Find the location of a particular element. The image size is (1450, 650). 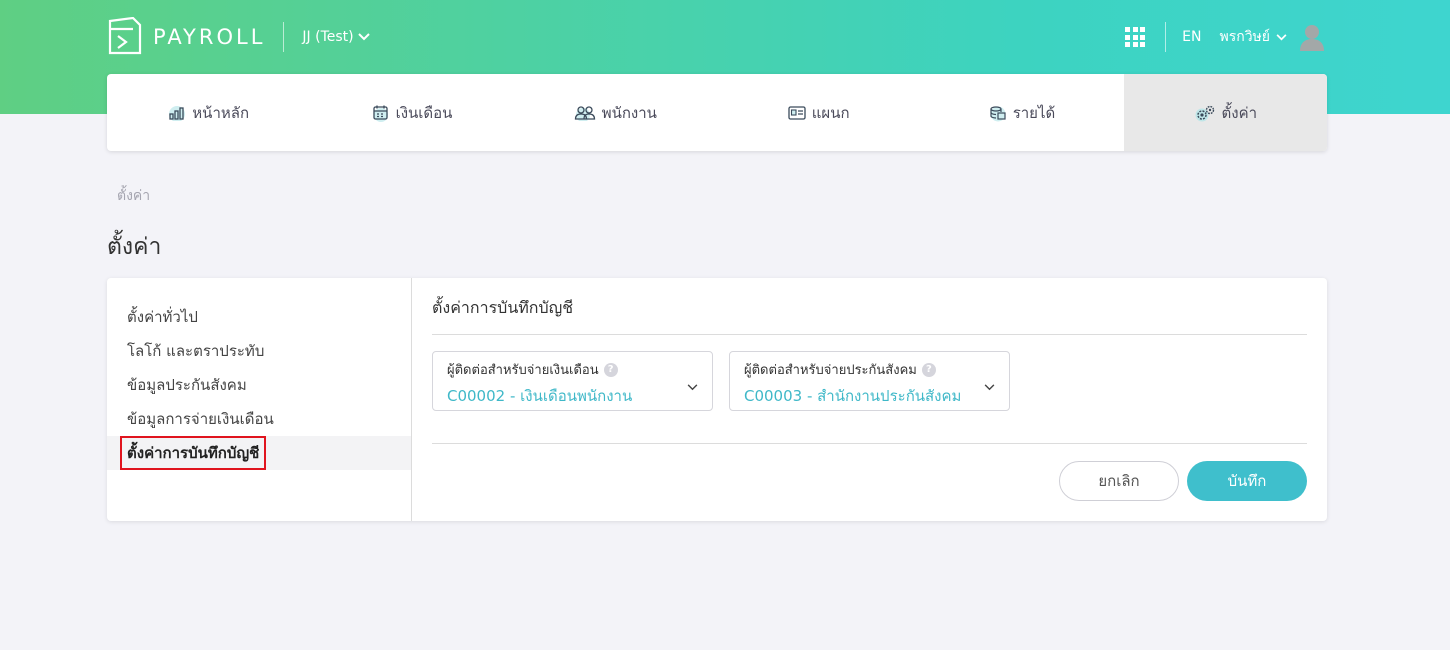

nav-label: รายได้ is located at coordinates (1034, 112).